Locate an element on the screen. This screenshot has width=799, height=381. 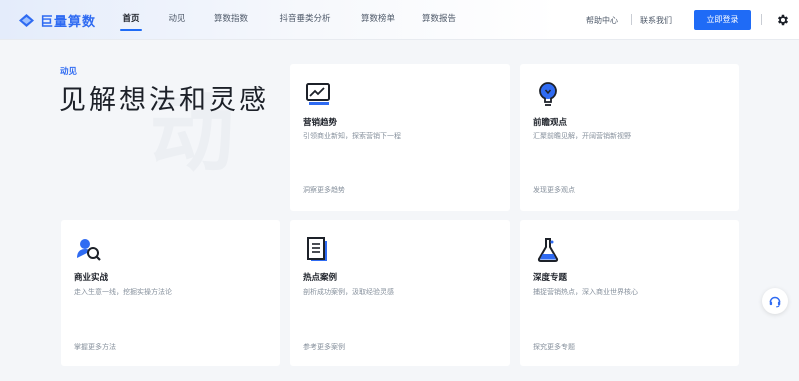
card-forward-views: 前瞻观点 汇聚前瞻见解，开阔营销新视野 发现更多观点 is located at coordinates (629, 137).